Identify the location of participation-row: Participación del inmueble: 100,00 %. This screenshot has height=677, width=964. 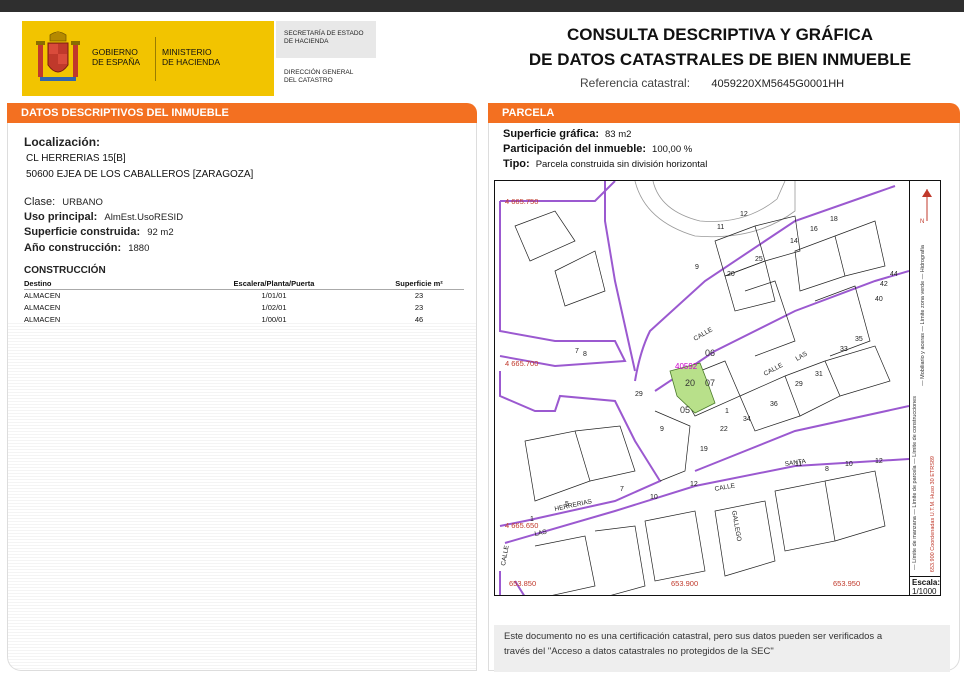
(597, 149).